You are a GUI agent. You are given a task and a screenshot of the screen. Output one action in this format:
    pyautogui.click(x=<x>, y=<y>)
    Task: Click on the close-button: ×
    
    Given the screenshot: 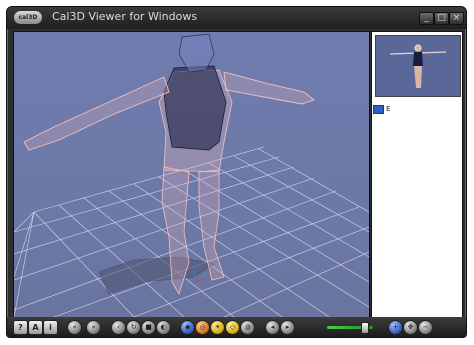 What is the action you would take?
    pyautogui.click(x=456, y=18)
    